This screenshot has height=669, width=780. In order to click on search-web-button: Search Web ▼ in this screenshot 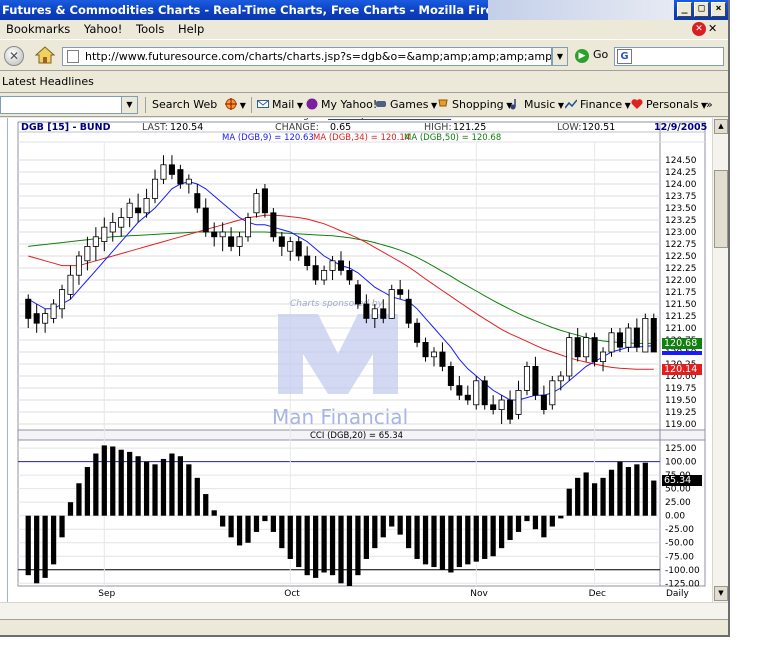, I will do `click(199, 105)`.